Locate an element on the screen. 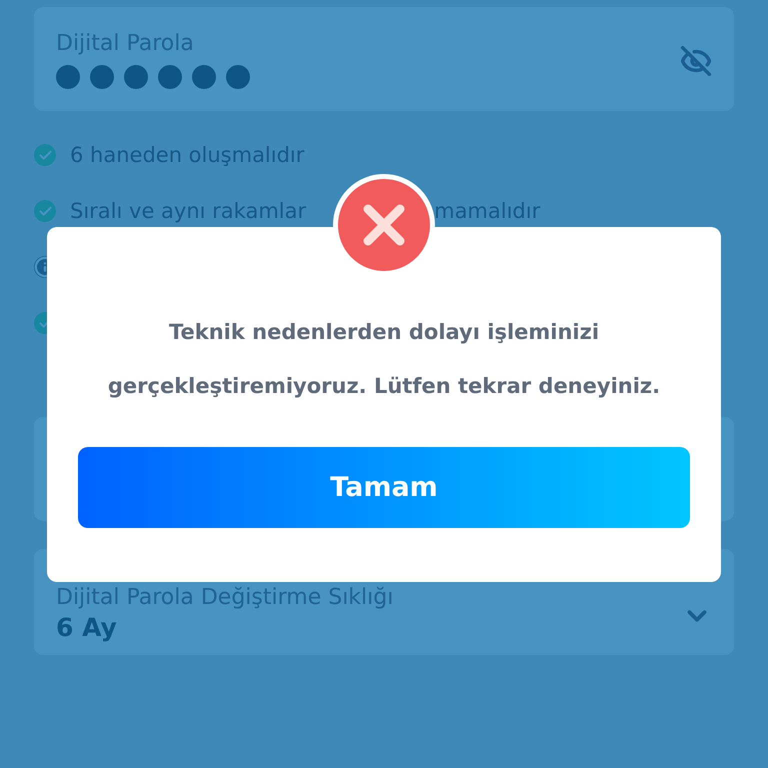 This screenshot has height=768, width=768. eye-off-icon is located at coordinates (696, 61).